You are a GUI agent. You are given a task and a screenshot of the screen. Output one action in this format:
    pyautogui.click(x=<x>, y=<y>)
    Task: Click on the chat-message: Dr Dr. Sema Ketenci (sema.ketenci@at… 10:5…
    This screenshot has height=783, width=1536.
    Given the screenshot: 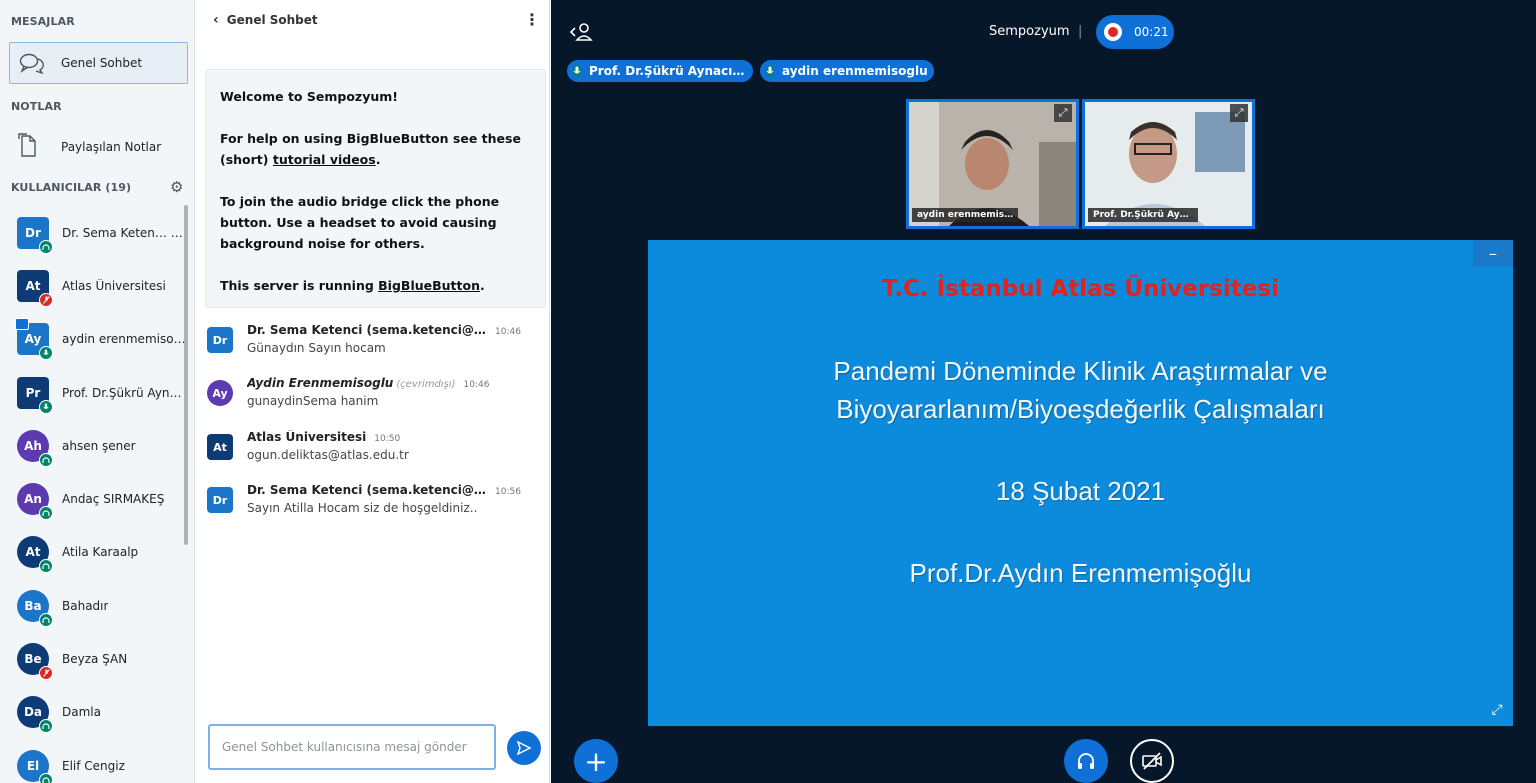 What is the action you would take?
    pyautogui.click(x=364, y=499)
    